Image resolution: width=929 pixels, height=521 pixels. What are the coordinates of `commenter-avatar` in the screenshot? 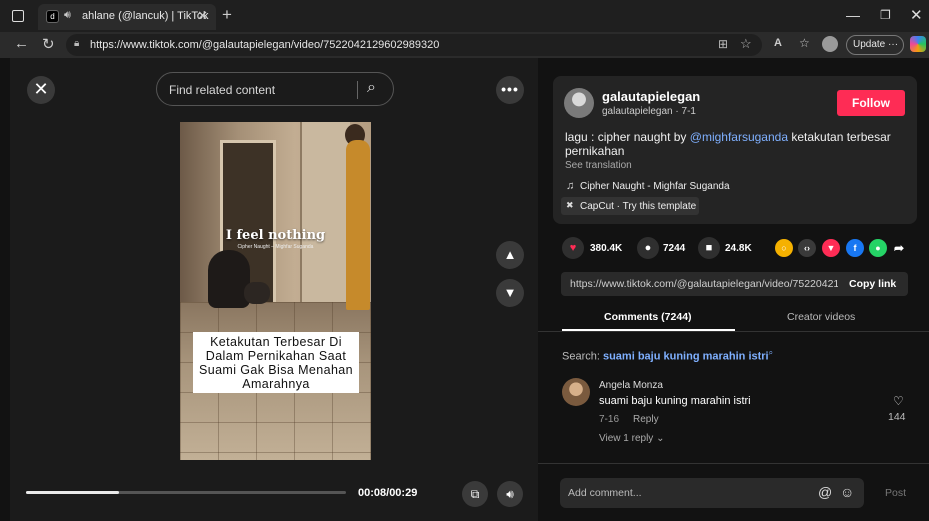 It's located at (576, 392).